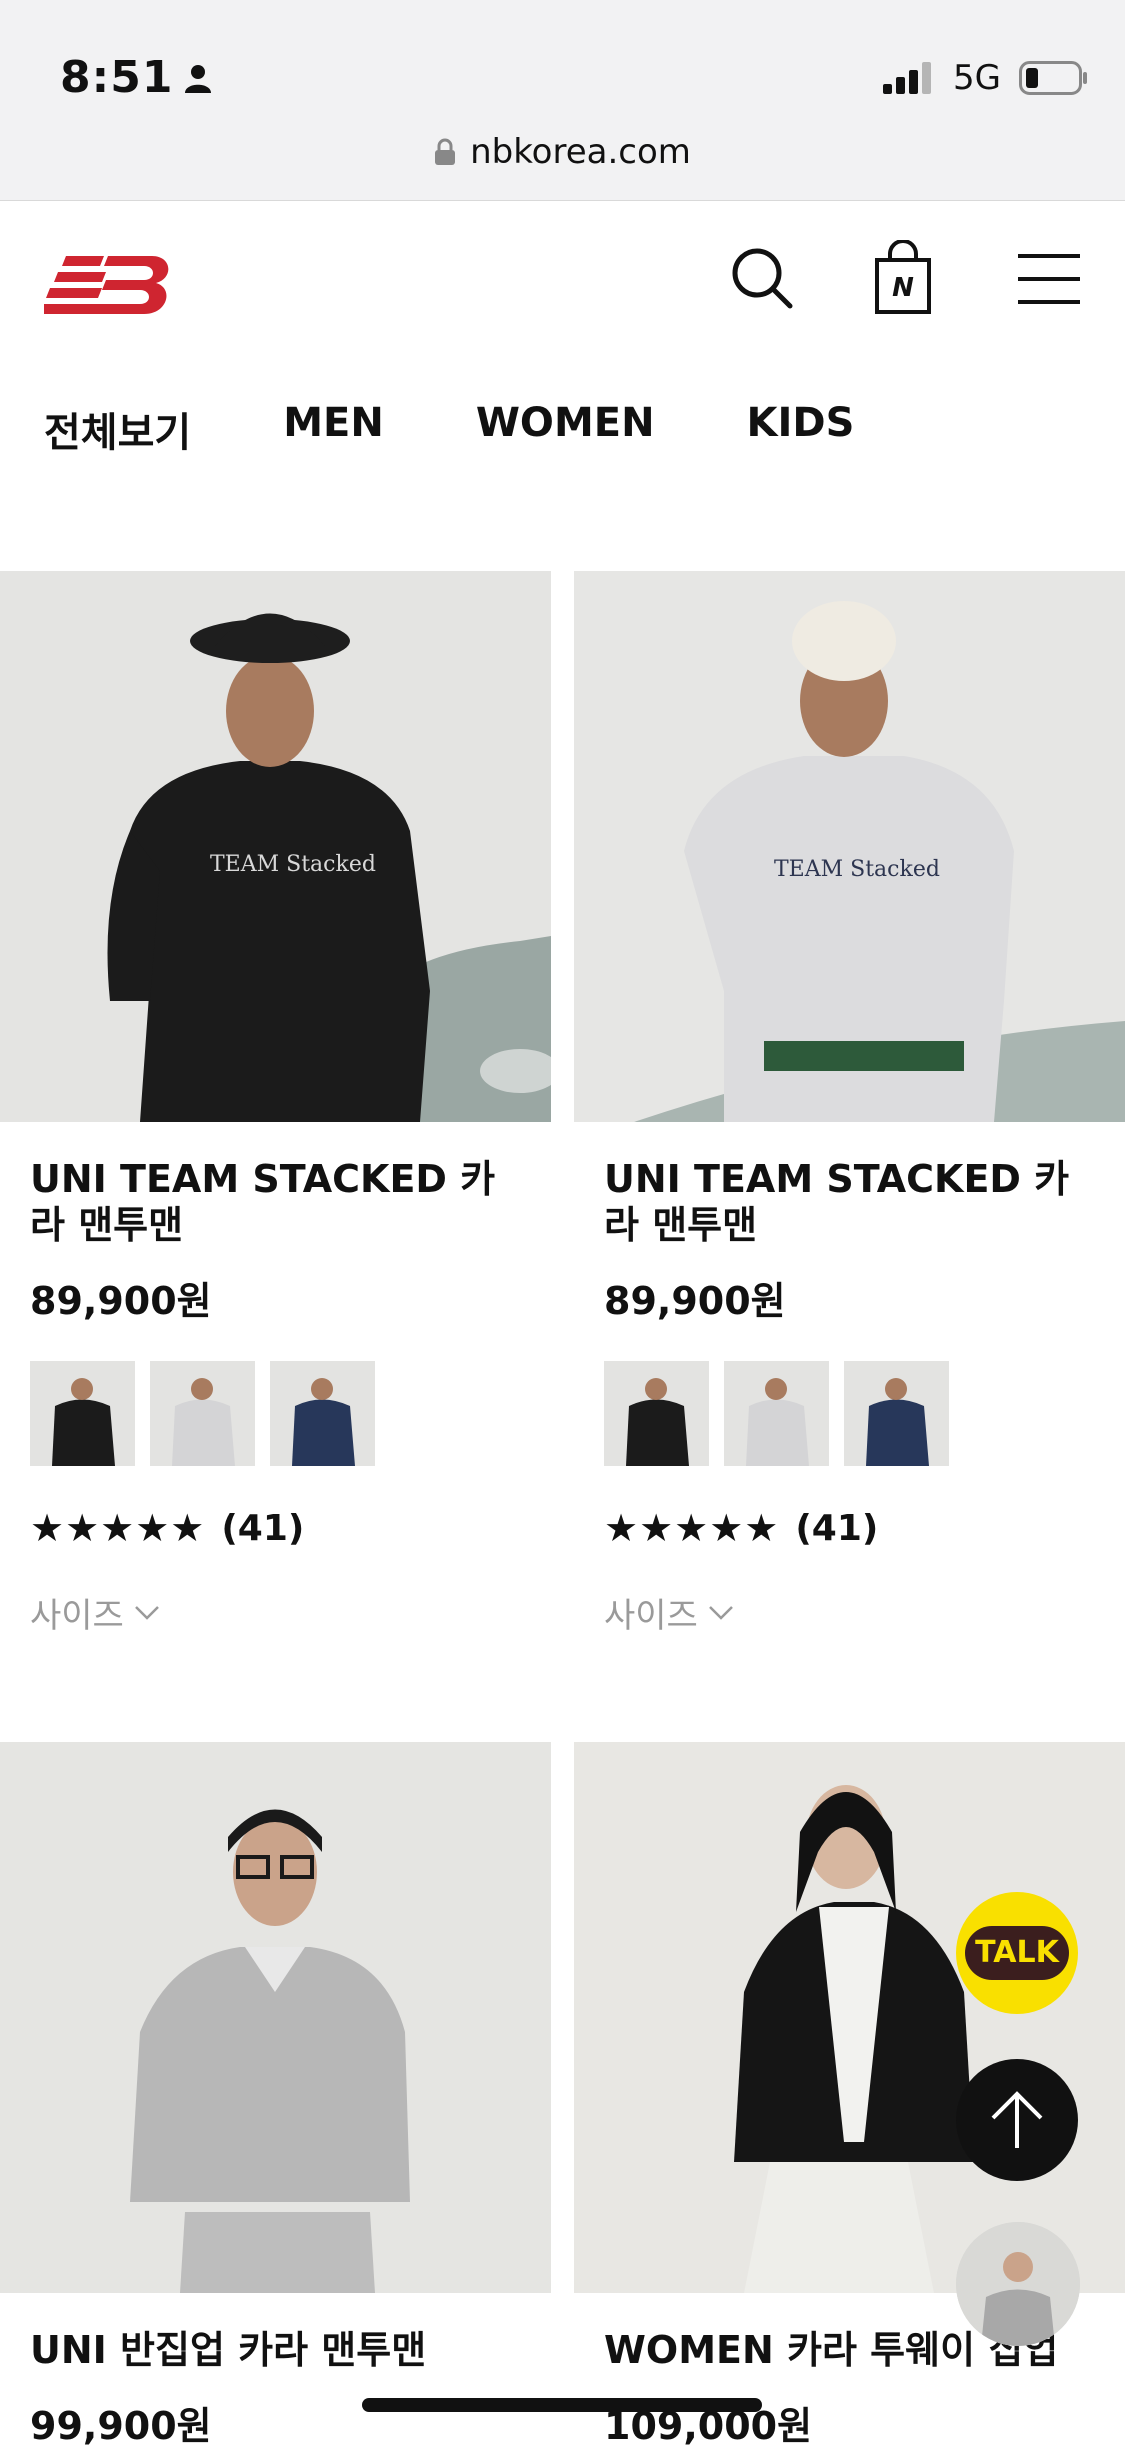 The height and width of the screenshot is (2450, 1125). What do you see at coordinates (801, 429) in the screenshot?
I see `nav-item-kids: KIDS` at bounding box center [801, 429].